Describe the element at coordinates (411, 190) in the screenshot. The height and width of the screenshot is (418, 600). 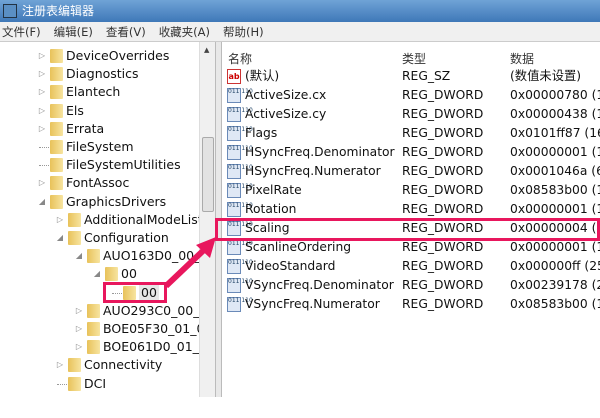
I see `list-row: 011 110PixelRate REG_DWORD 0x08583b00 (14` at that location.